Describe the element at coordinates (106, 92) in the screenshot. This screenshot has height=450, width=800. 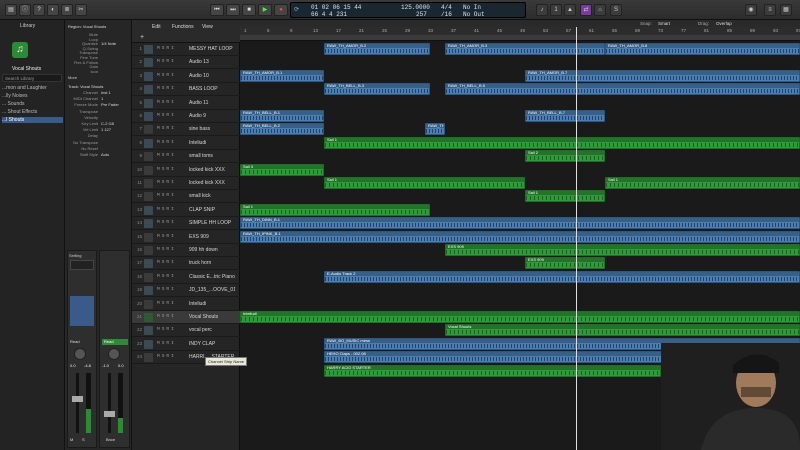
I see `param-value: Inst 1` at that location.